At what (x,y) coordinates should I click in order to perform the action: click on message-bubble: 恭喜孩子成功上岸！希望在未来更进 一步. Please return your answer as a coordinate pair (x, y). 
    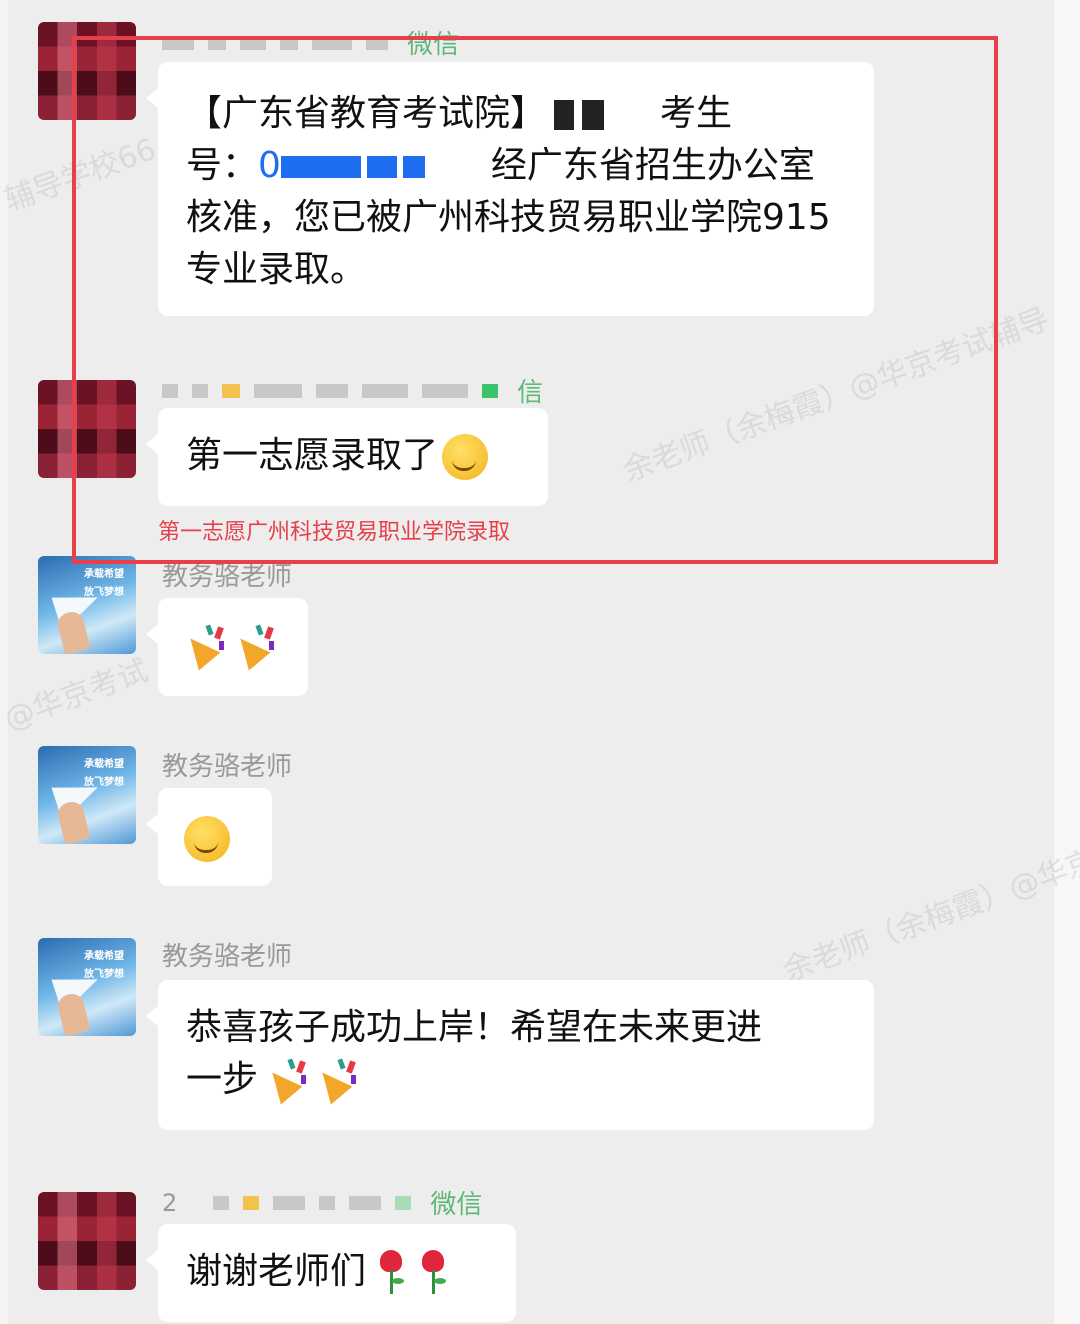
    Looking at the image, I should click on (510, 1055).